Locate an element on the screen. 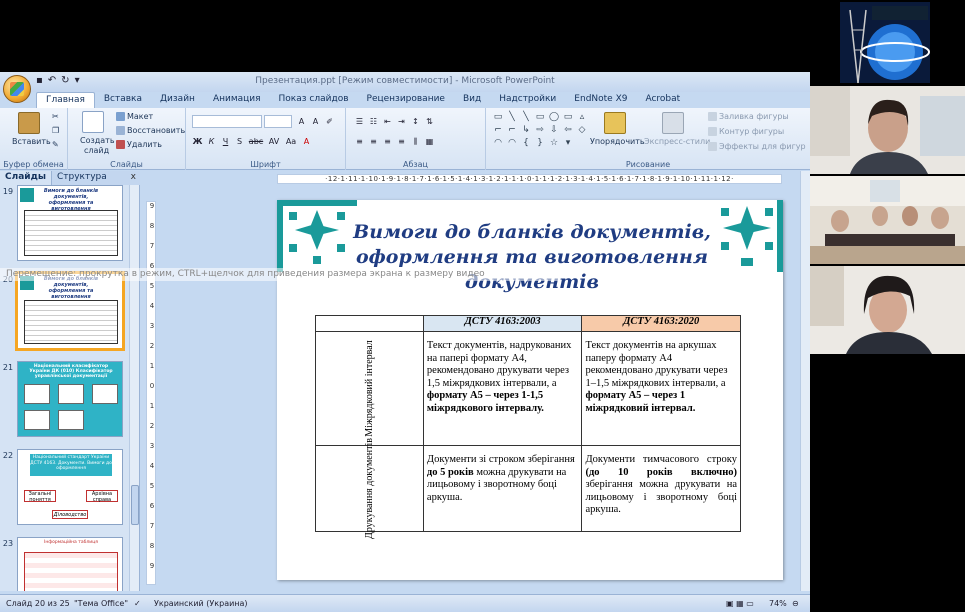  thumbnail-slide-23: Інформаційна таблиця is located at coordinates (70, 564).